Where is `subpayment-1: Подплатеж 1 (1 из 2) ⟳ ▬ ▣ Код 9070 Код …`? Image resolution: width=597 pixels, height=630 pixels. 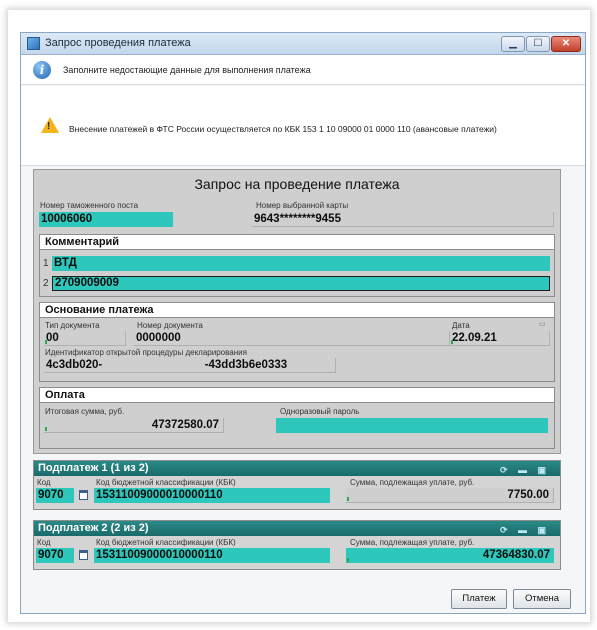 subpayment-1: Подплатеж 1 (1 из 2) ⟳ ▬ ▣ Код 9070 Код … is located at coordinates (297, 485).